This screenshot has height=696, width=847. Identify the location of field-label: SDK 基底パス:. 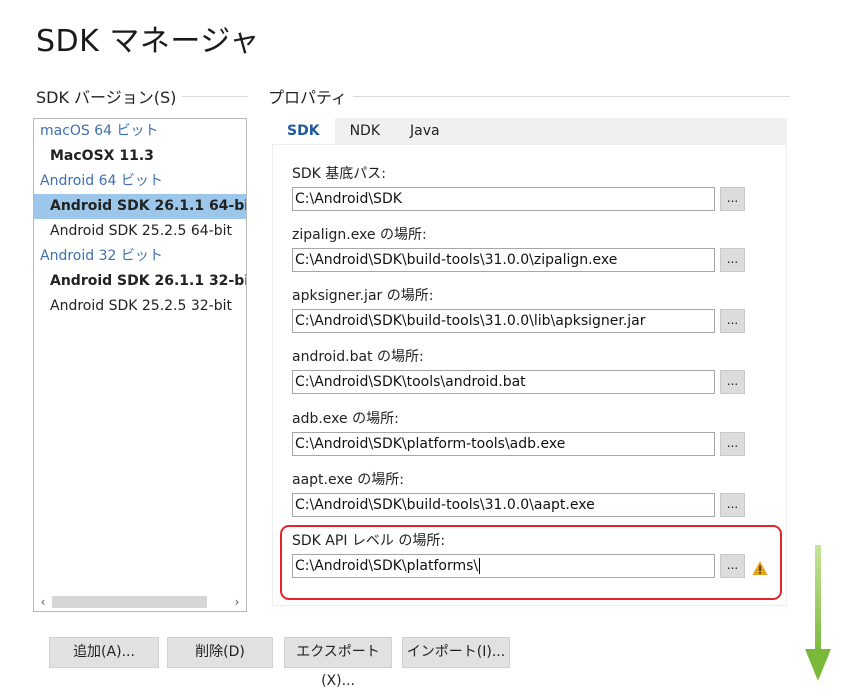
(339, 174).